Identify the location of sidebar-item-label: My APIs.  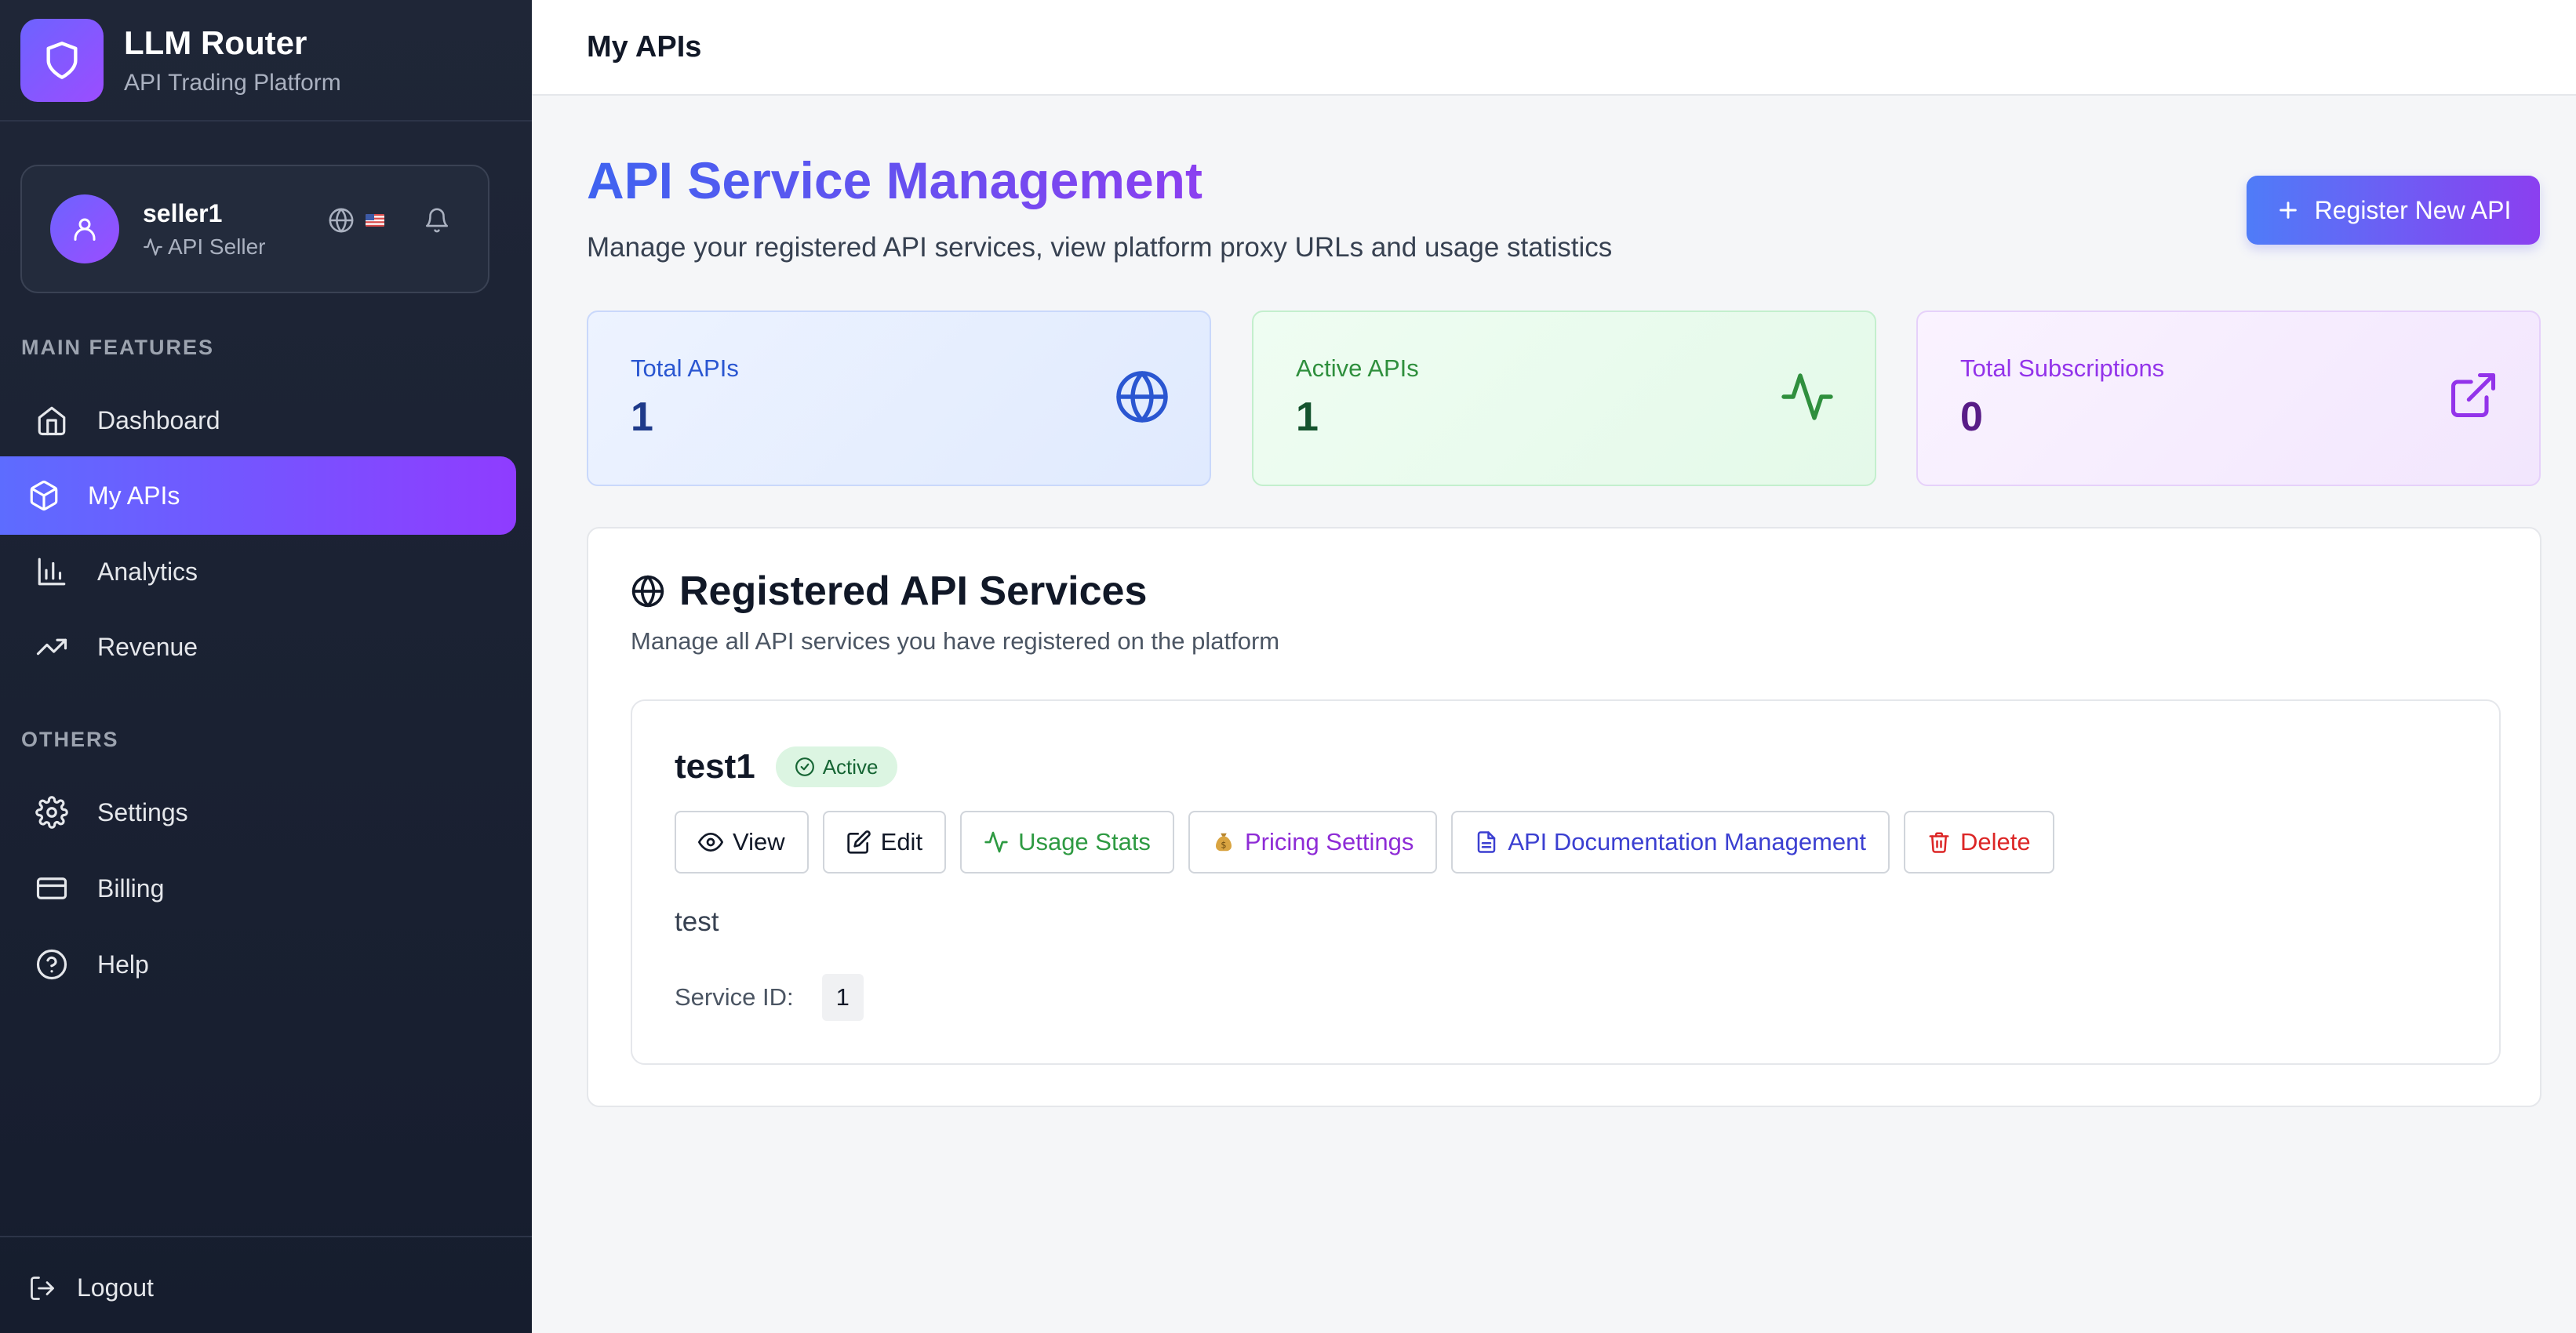
(134, 495).